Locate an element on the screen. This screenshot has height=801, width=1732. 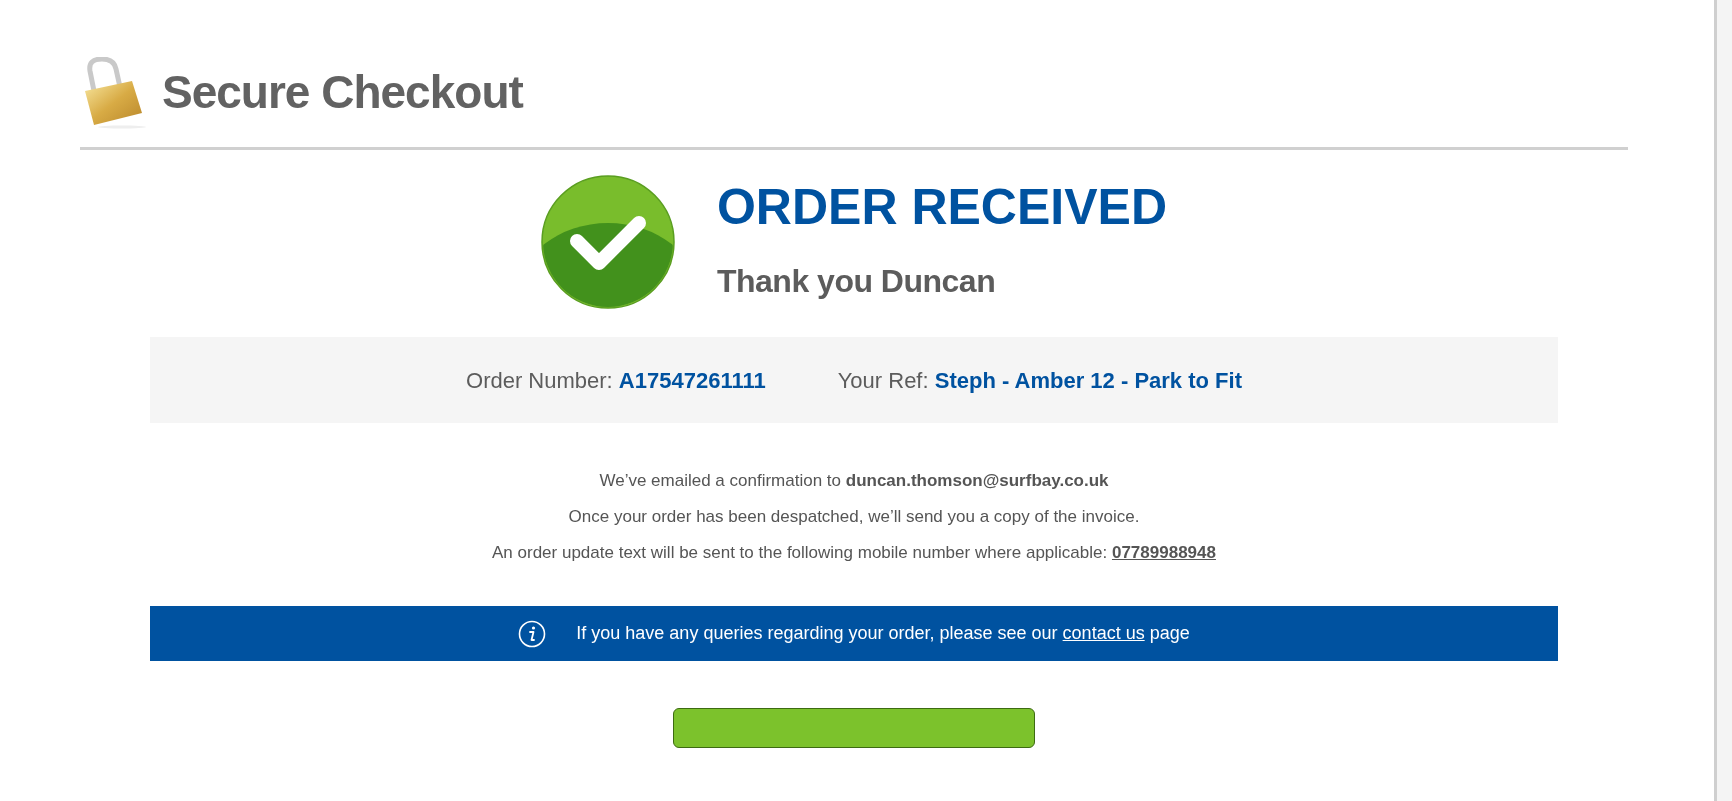
order-field: Your Ref: Steph - Amber 12 - Park to Fit is located at coordinates (1039, 380).